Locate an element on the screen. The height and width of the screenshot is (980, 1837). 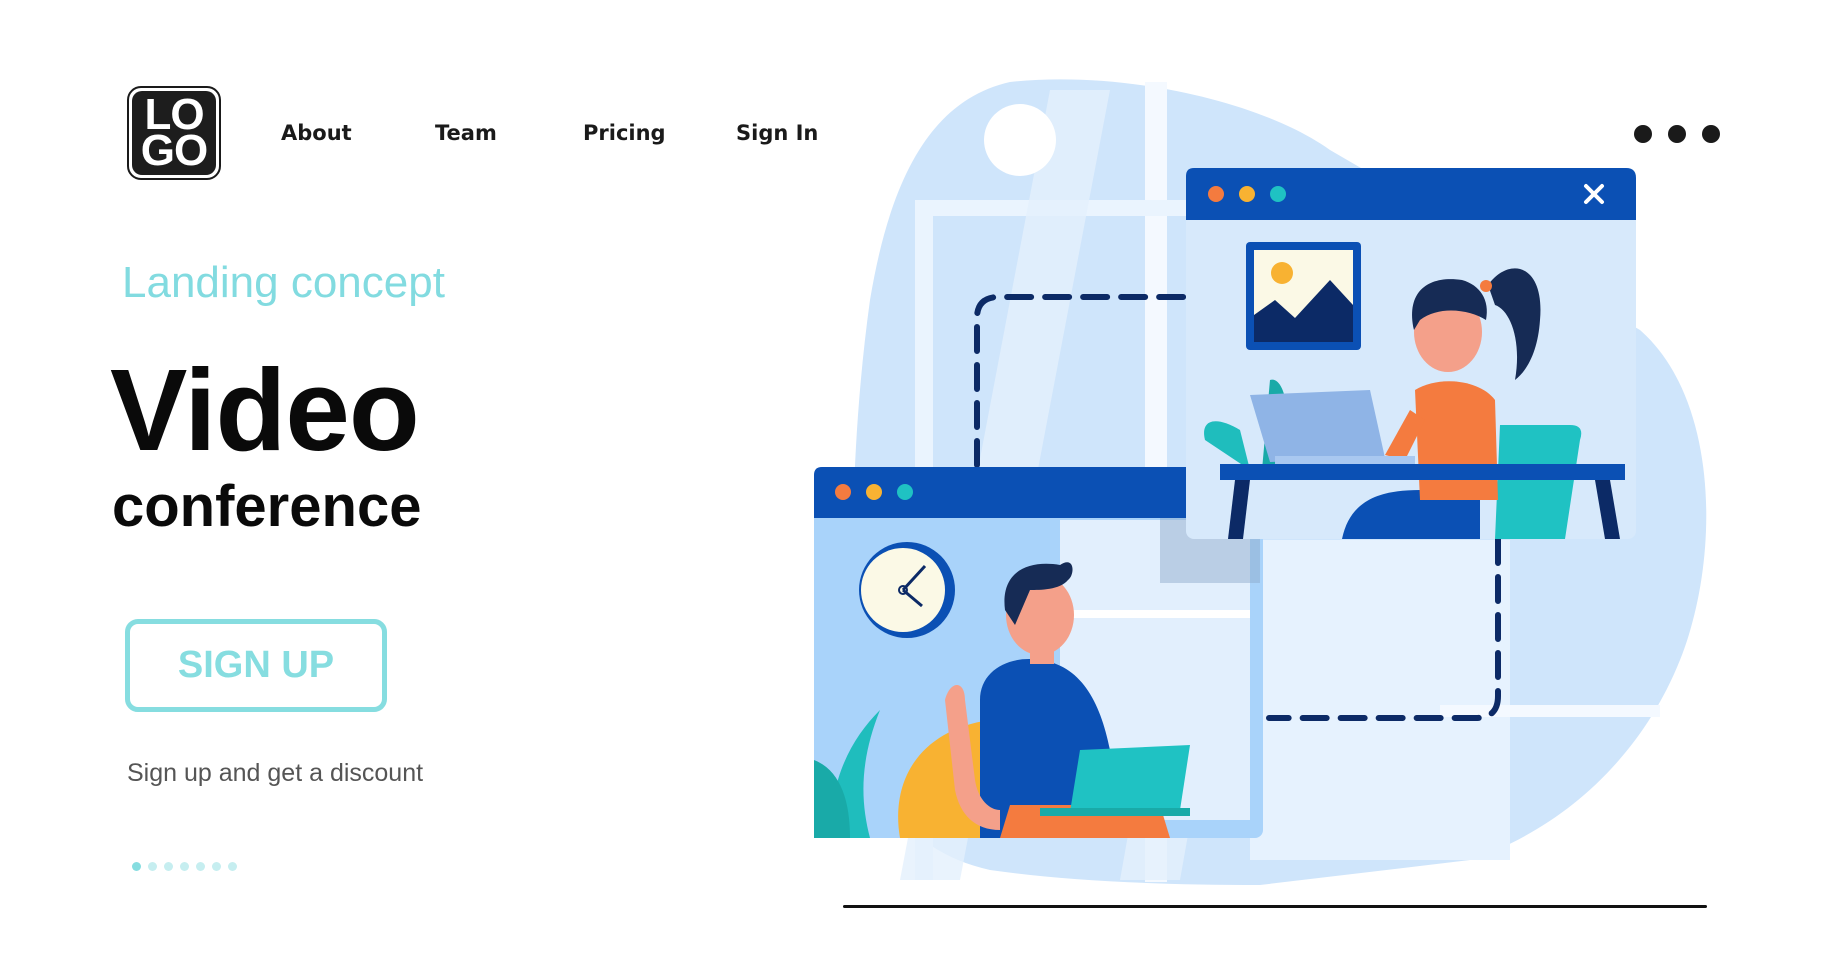
nav-sign-in: Sign In is located at coordinates (777, 133).